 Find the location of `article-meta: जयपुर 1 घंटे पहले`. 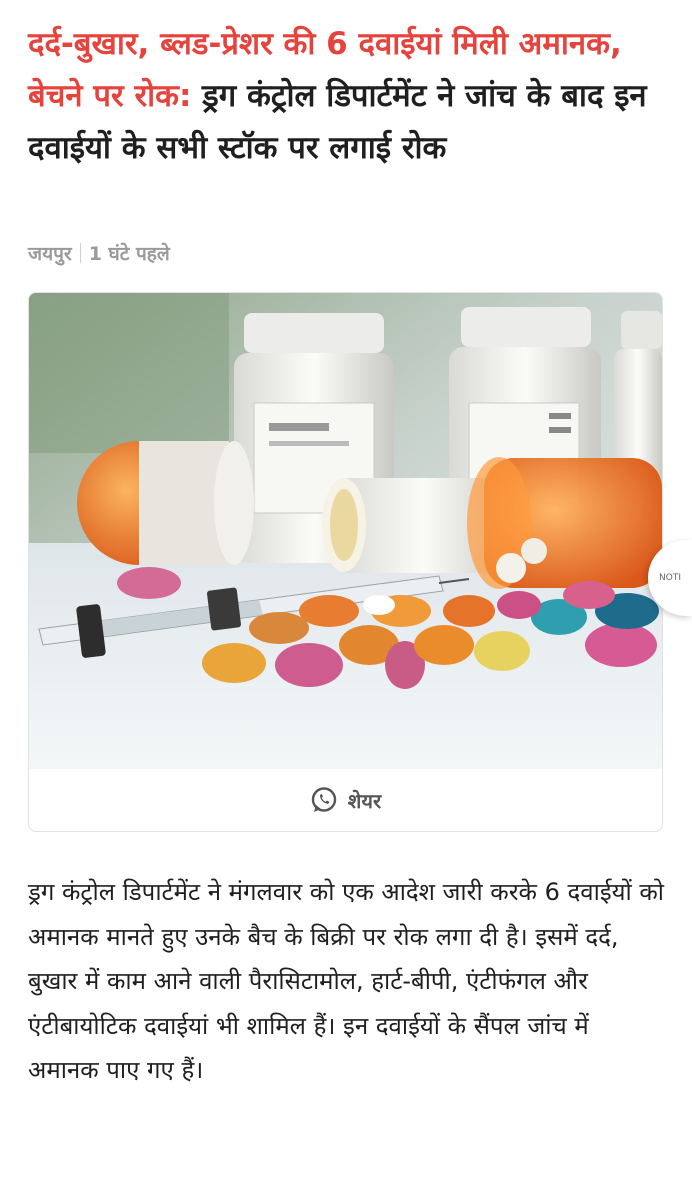

article-meta: जयपुर 1 घंटे पहले is located at coordinates (99, 253).